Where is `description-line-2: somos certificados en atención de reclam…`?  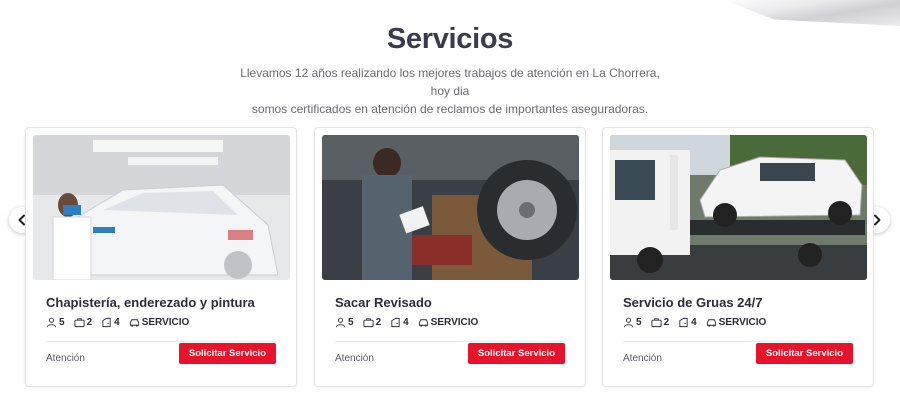 description-line-2: somos certificados en atención de reclam… is located at coordinates (450, 109).